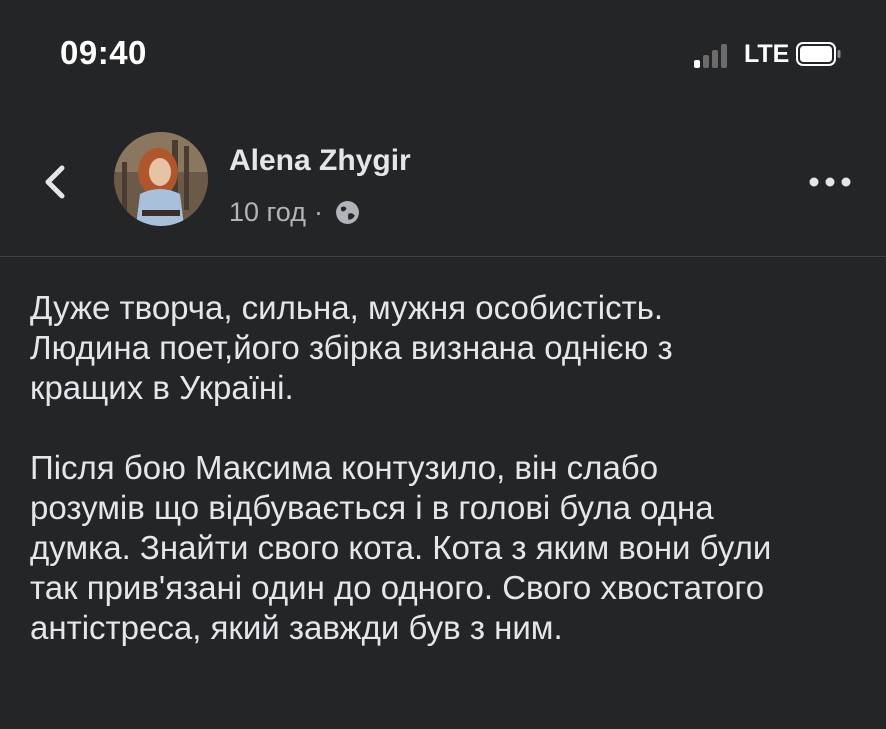 This screenshot has width=886, height=729. I want to click on author-name: Alena Zhygir, so click(320, 161).